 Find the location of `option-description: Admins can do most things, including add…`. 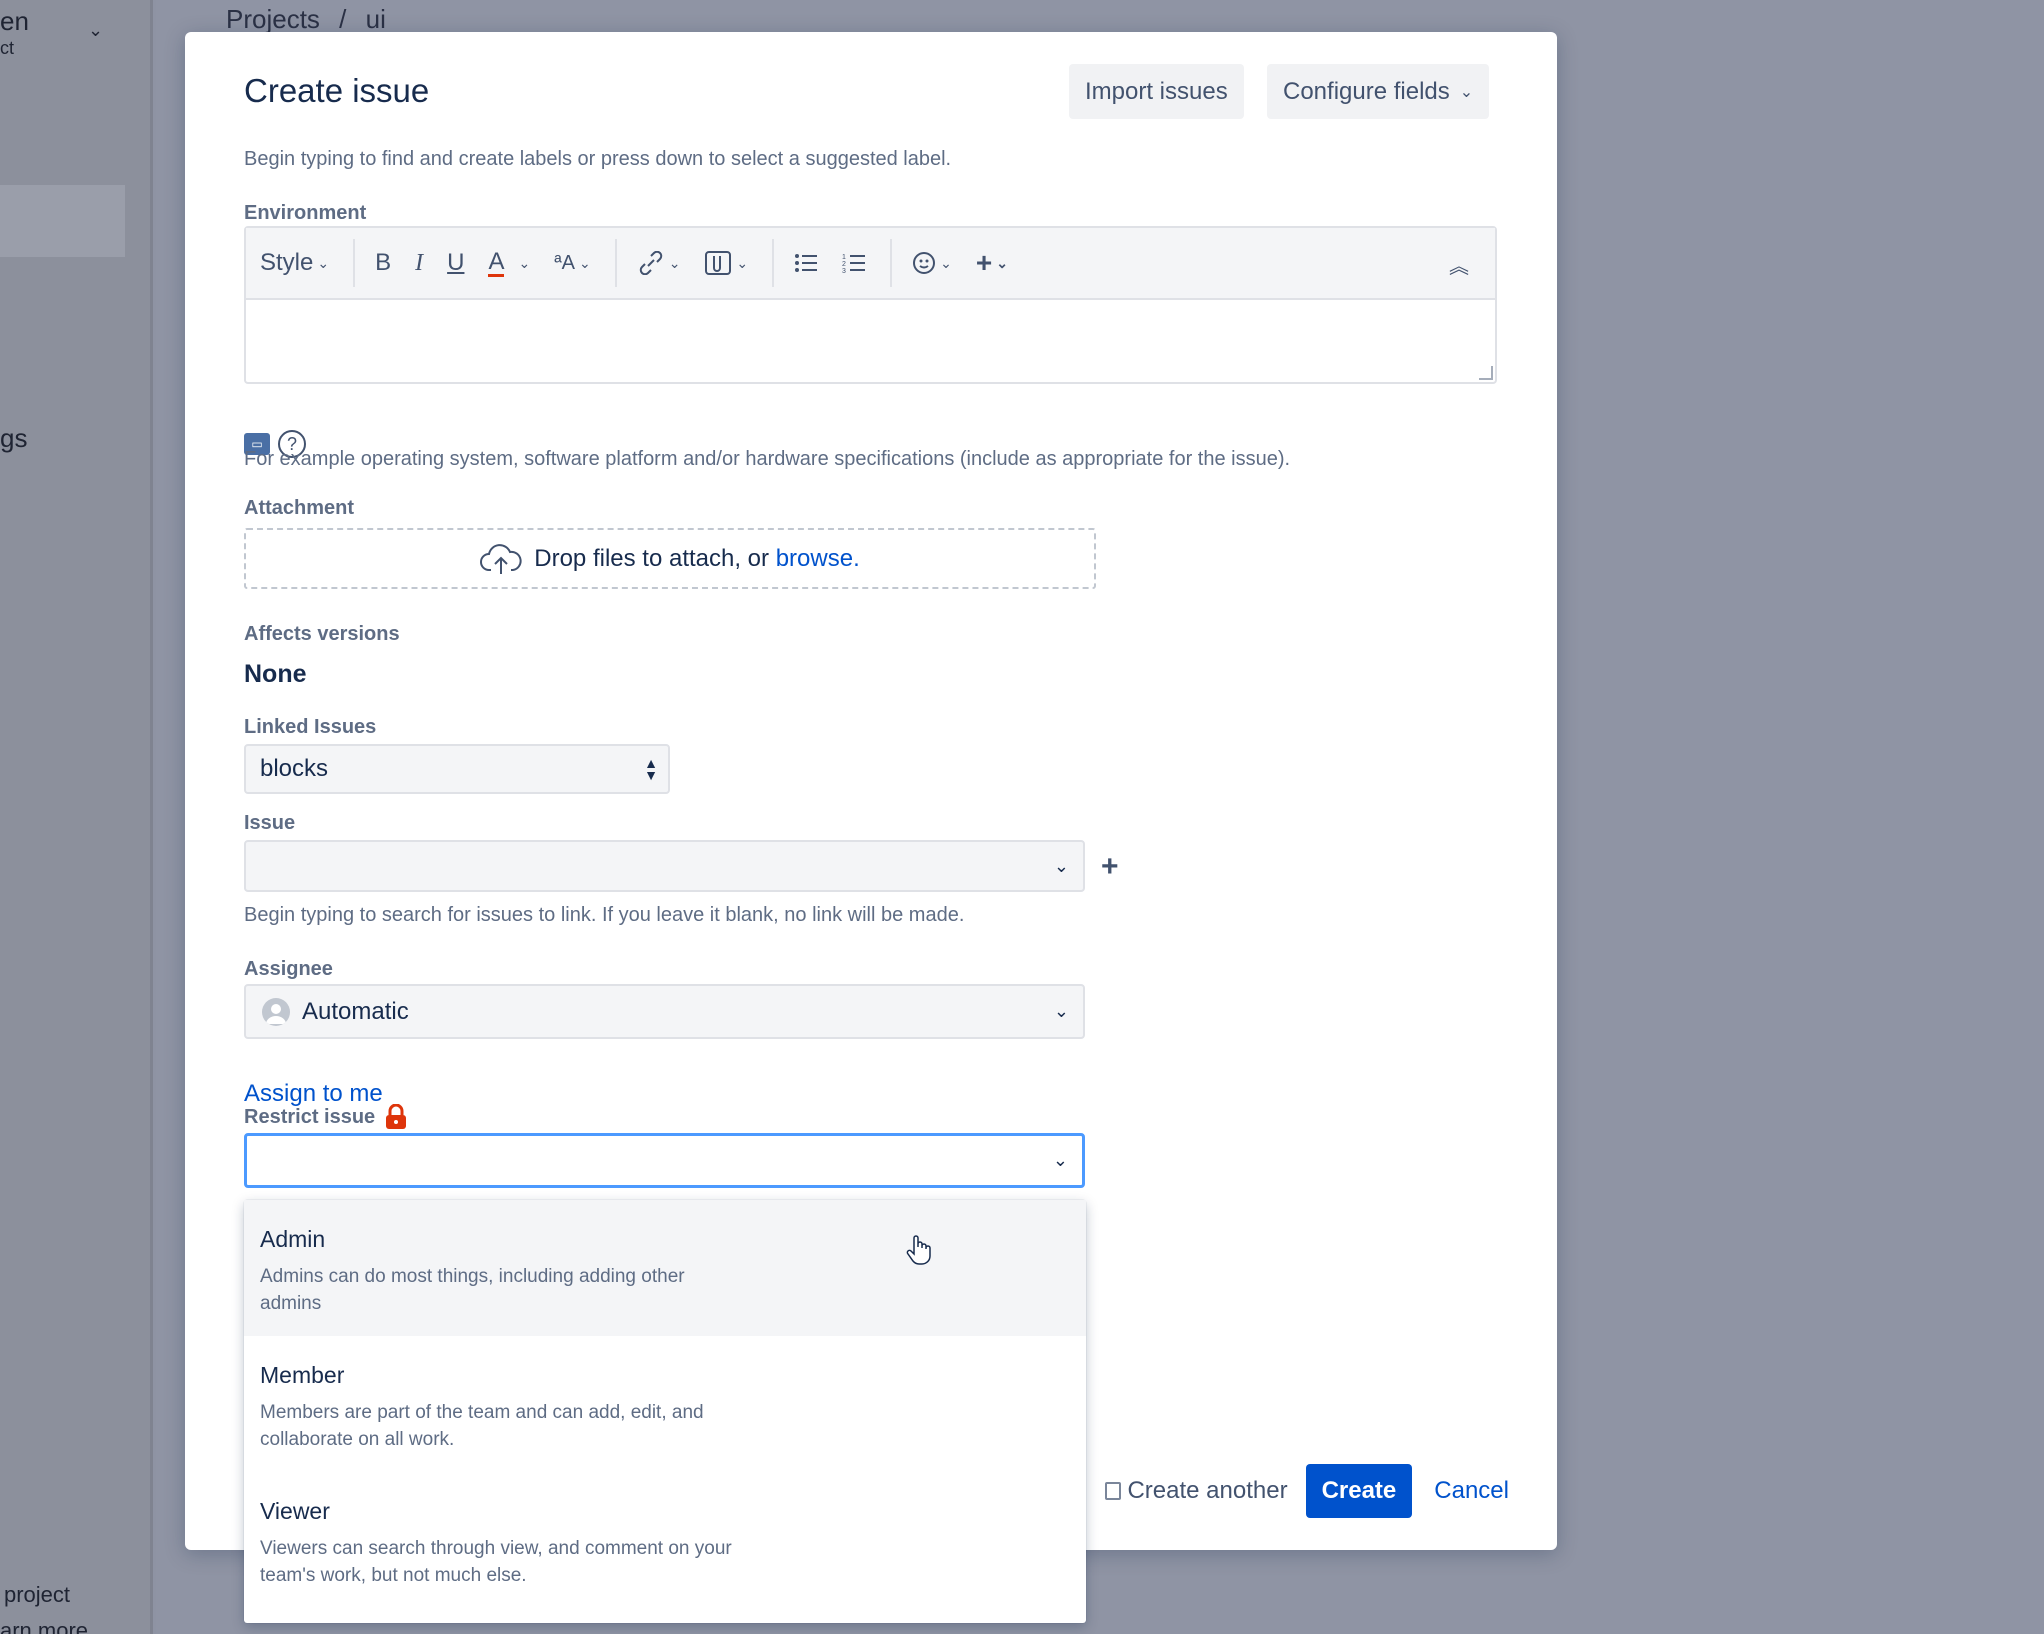

option-description: Admins can do most things, including add… is located at coordinates (472, 1290).